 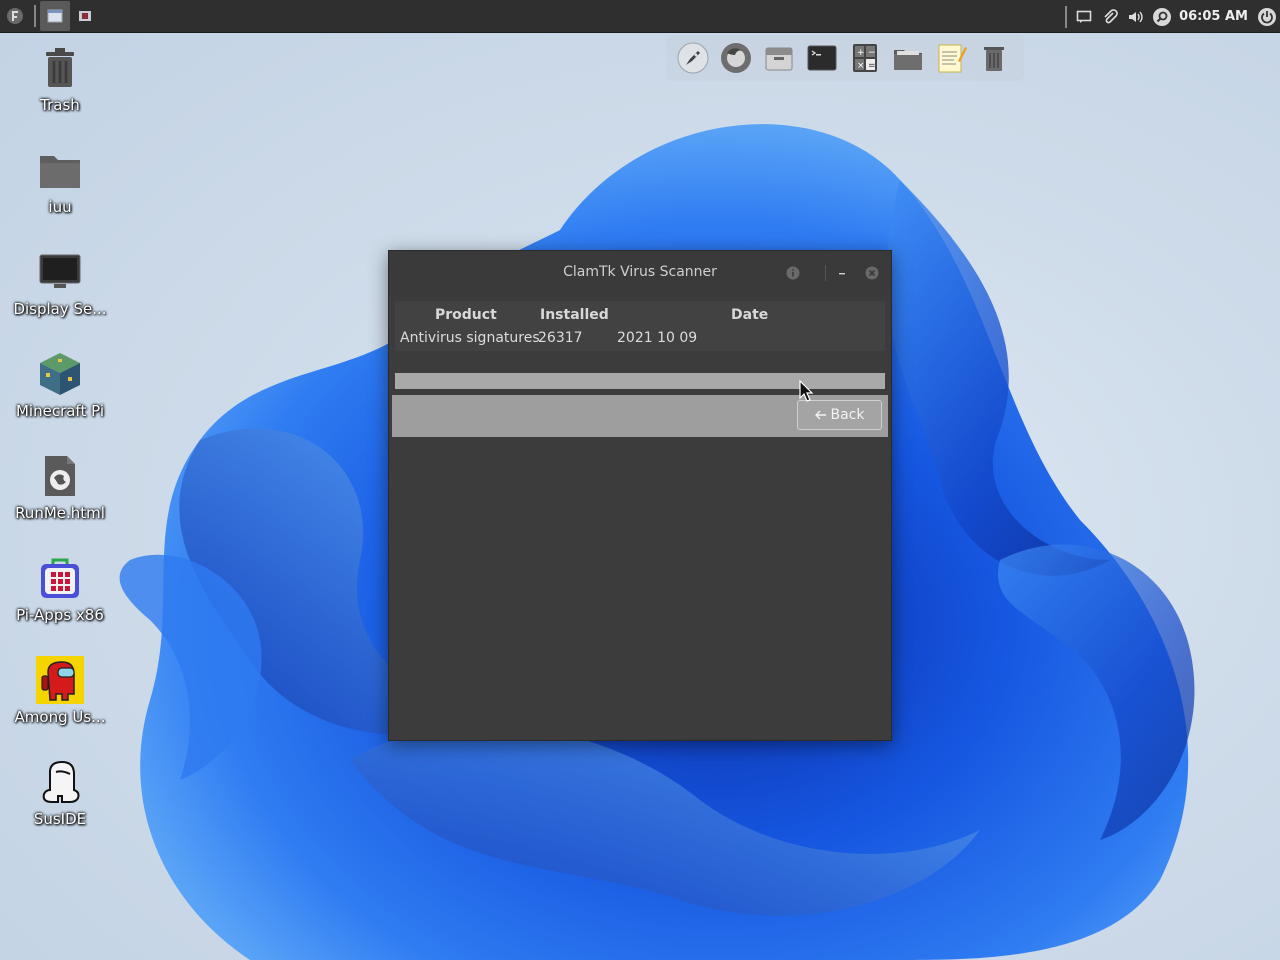 What do you see at coordinates (1213, 16) in the screenshot?
I see `clock: 06:05 AM` at bounding box center [1213, 16].